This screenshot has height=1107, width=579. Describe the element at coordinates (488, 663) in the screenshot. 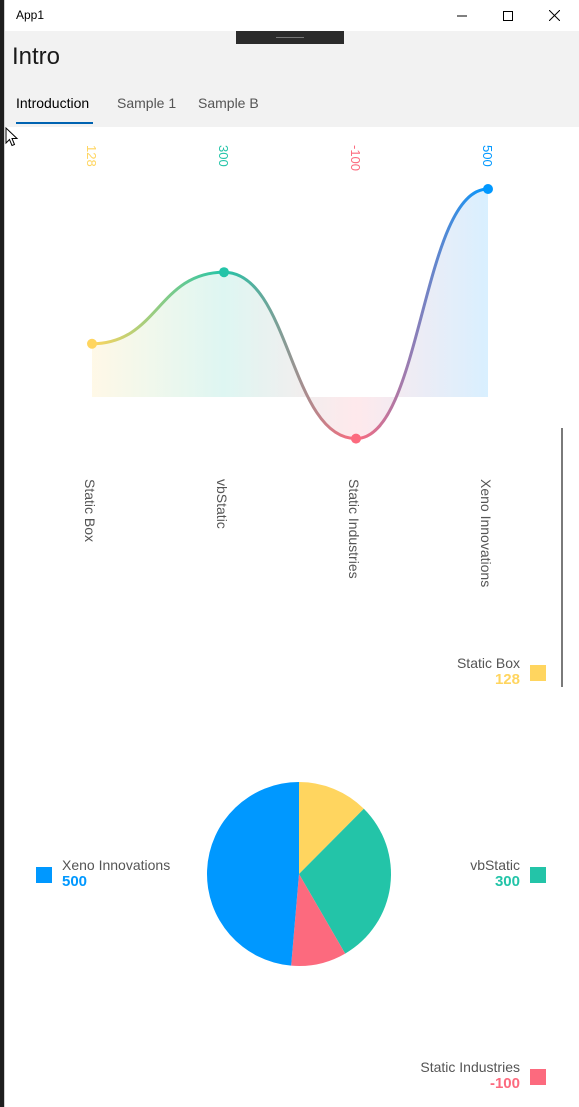

I see `legend-label: Static Box` at that location.